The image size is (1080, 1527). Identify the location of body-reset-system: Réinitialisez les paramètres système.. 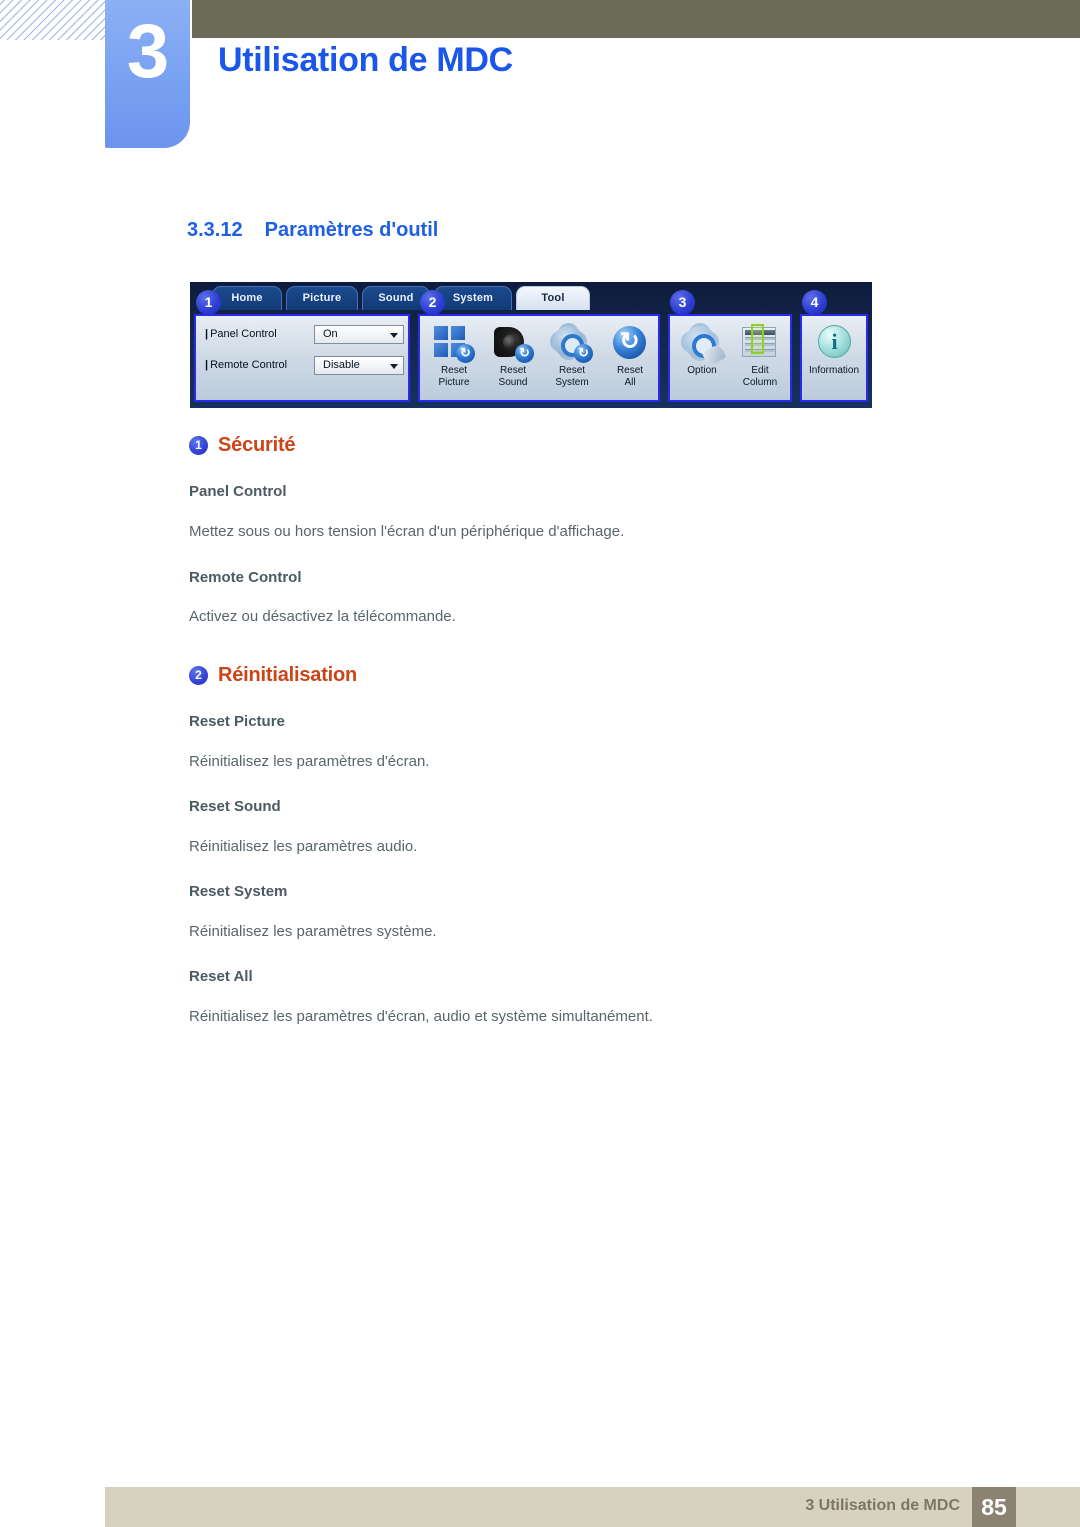
(313, 931).